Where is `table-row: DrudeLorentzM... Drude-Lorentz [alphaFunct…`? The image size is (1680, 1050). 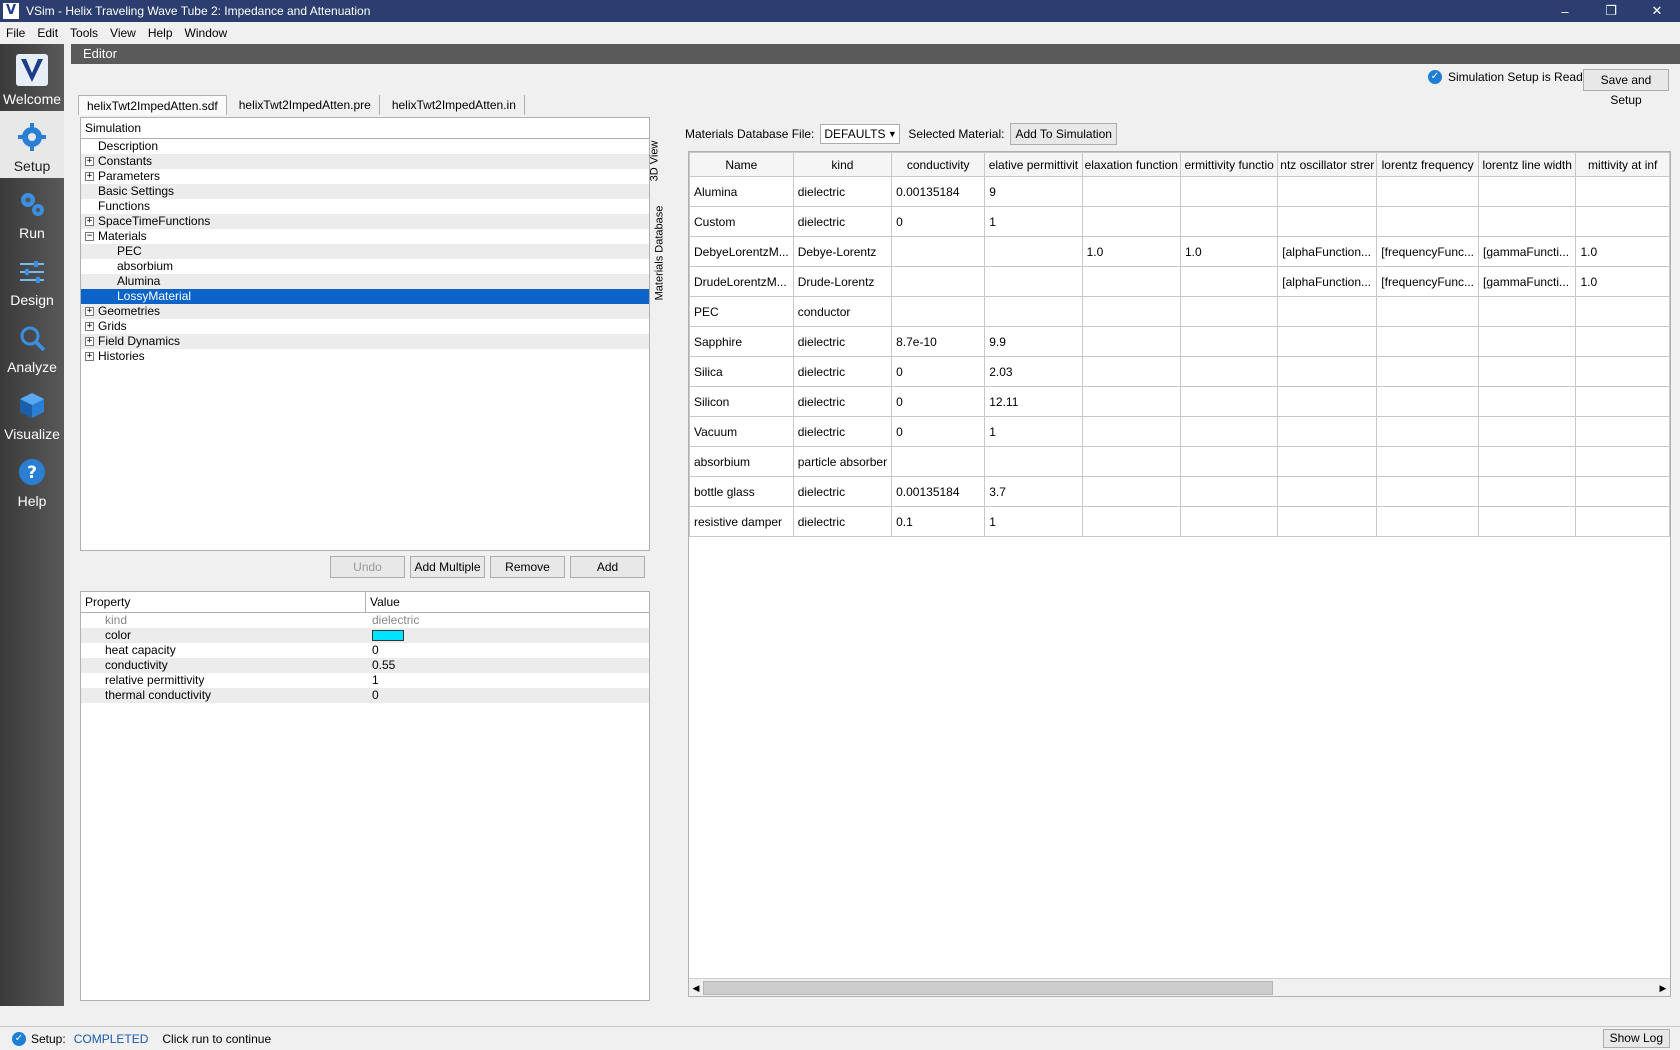
table-row: DrudeLorentzM... Drude-Lorentz [alphaFunct… is located at coordinates (1179, 281).